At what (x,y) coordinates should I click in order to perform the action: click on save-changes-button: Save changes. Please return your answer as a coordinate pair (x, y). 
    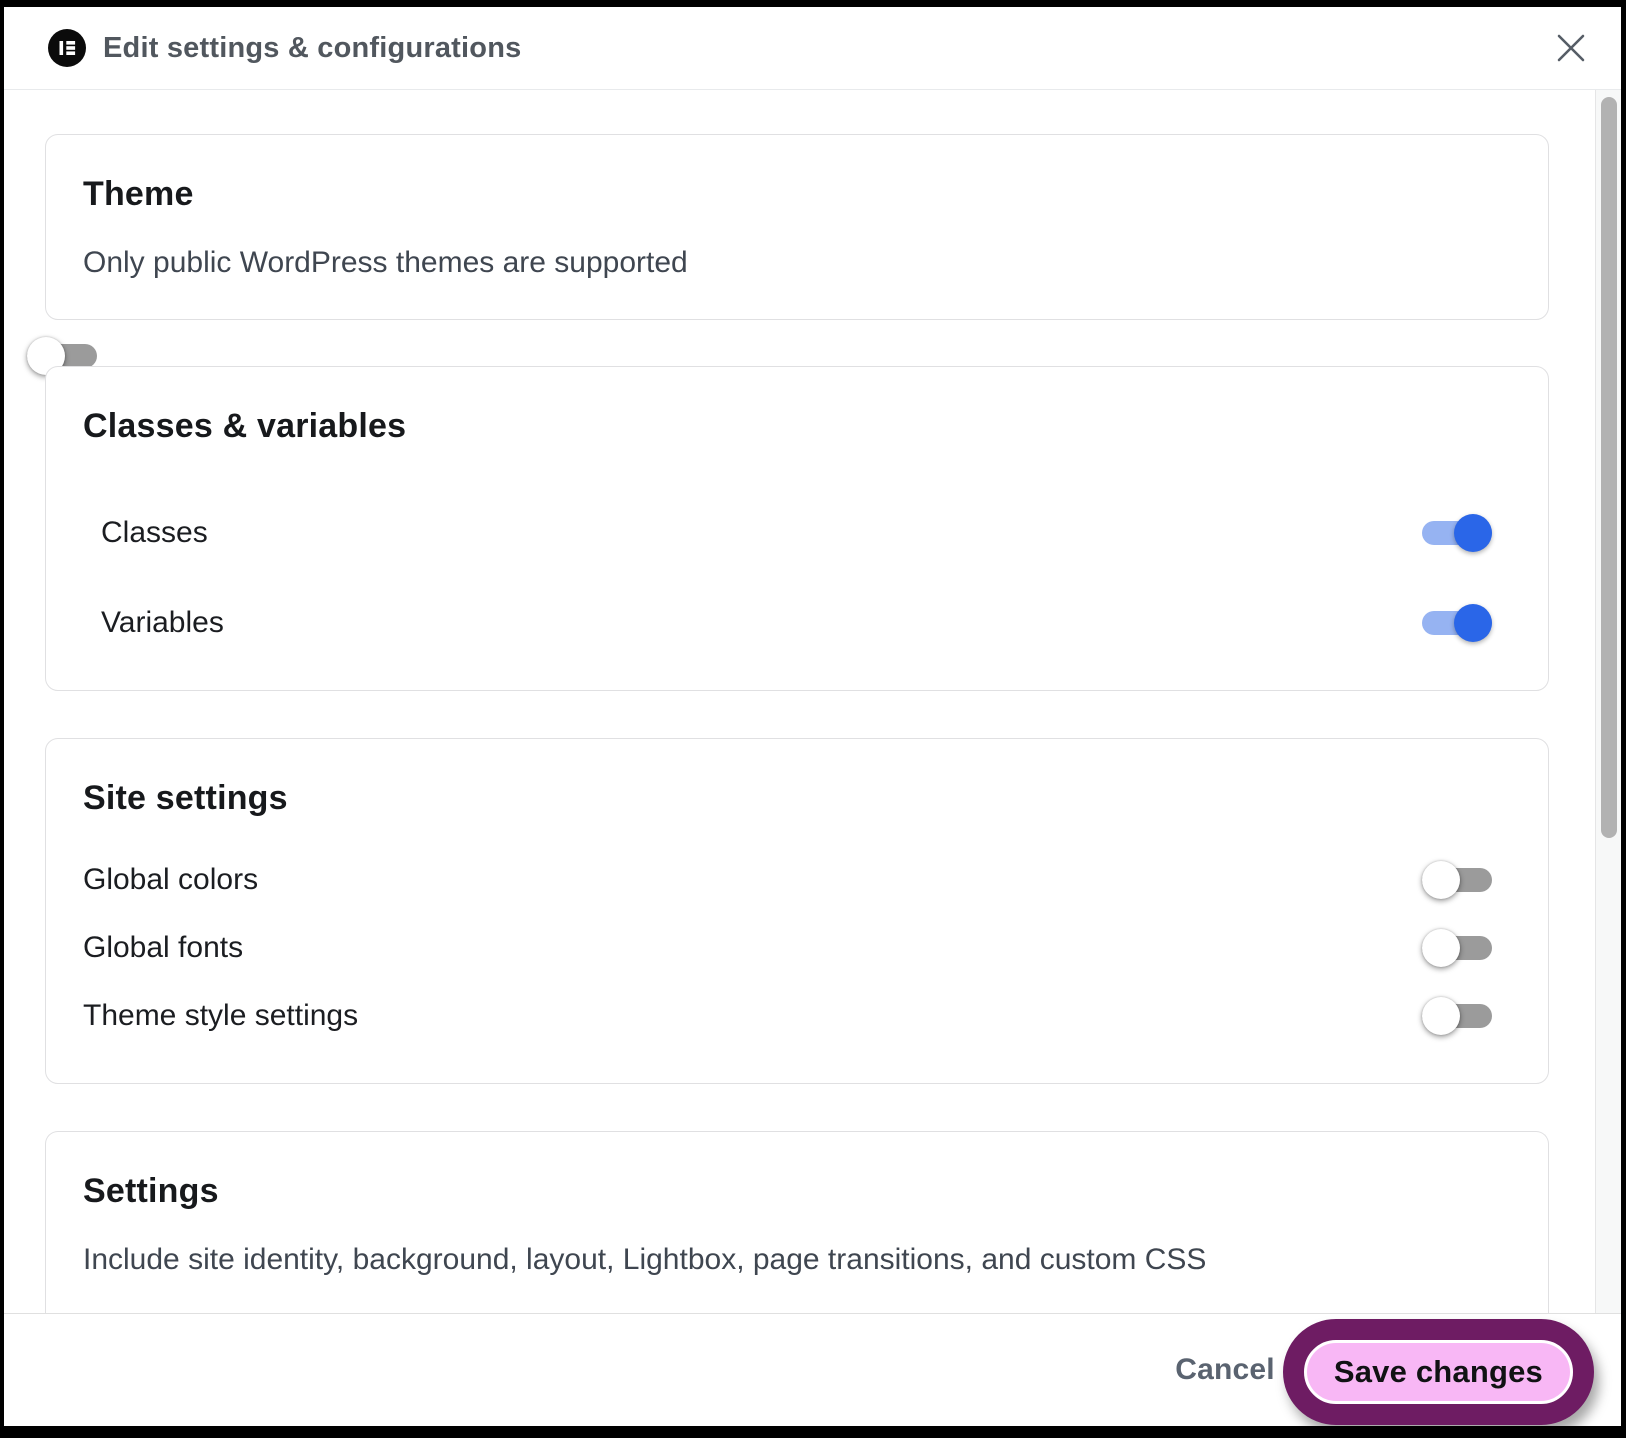
    Looking at the image, I should click on (1438, 1372).